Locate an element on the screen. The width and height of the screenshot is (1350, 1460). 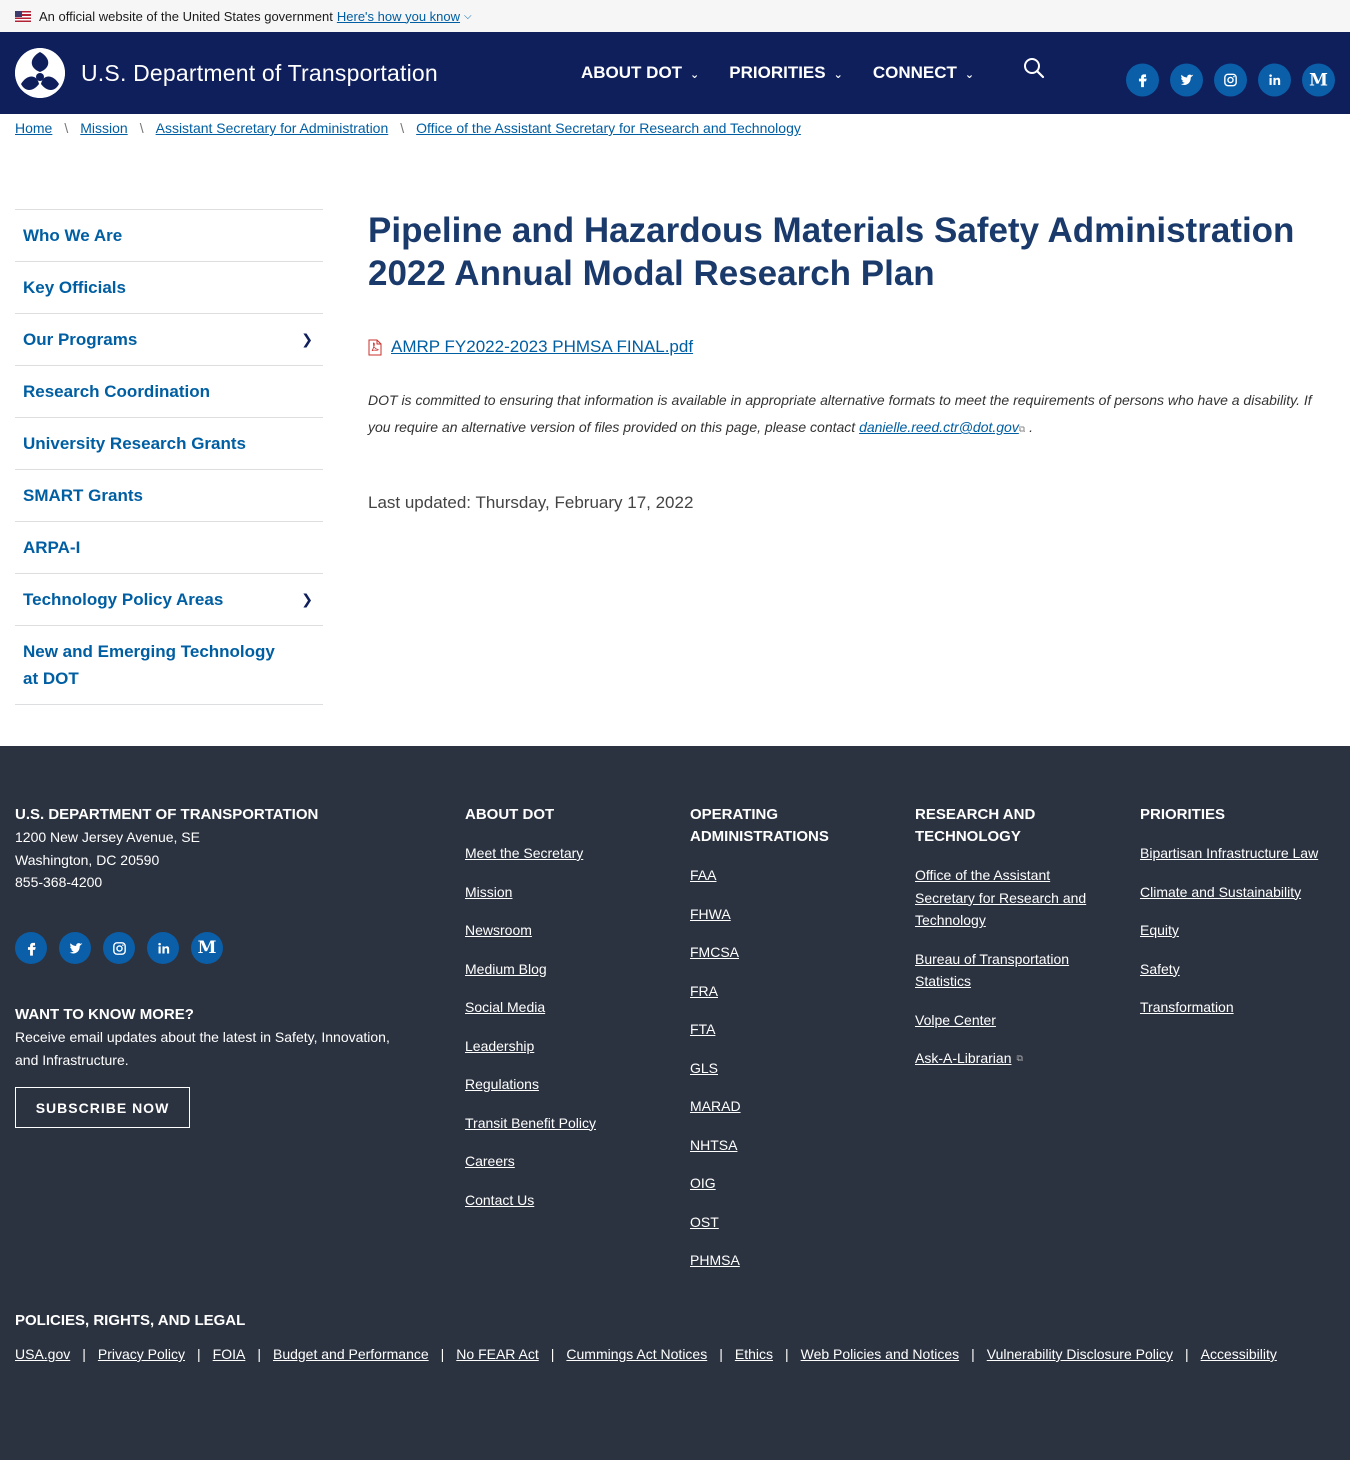
footer-link: Equity is located at coordinates (1240, 930).